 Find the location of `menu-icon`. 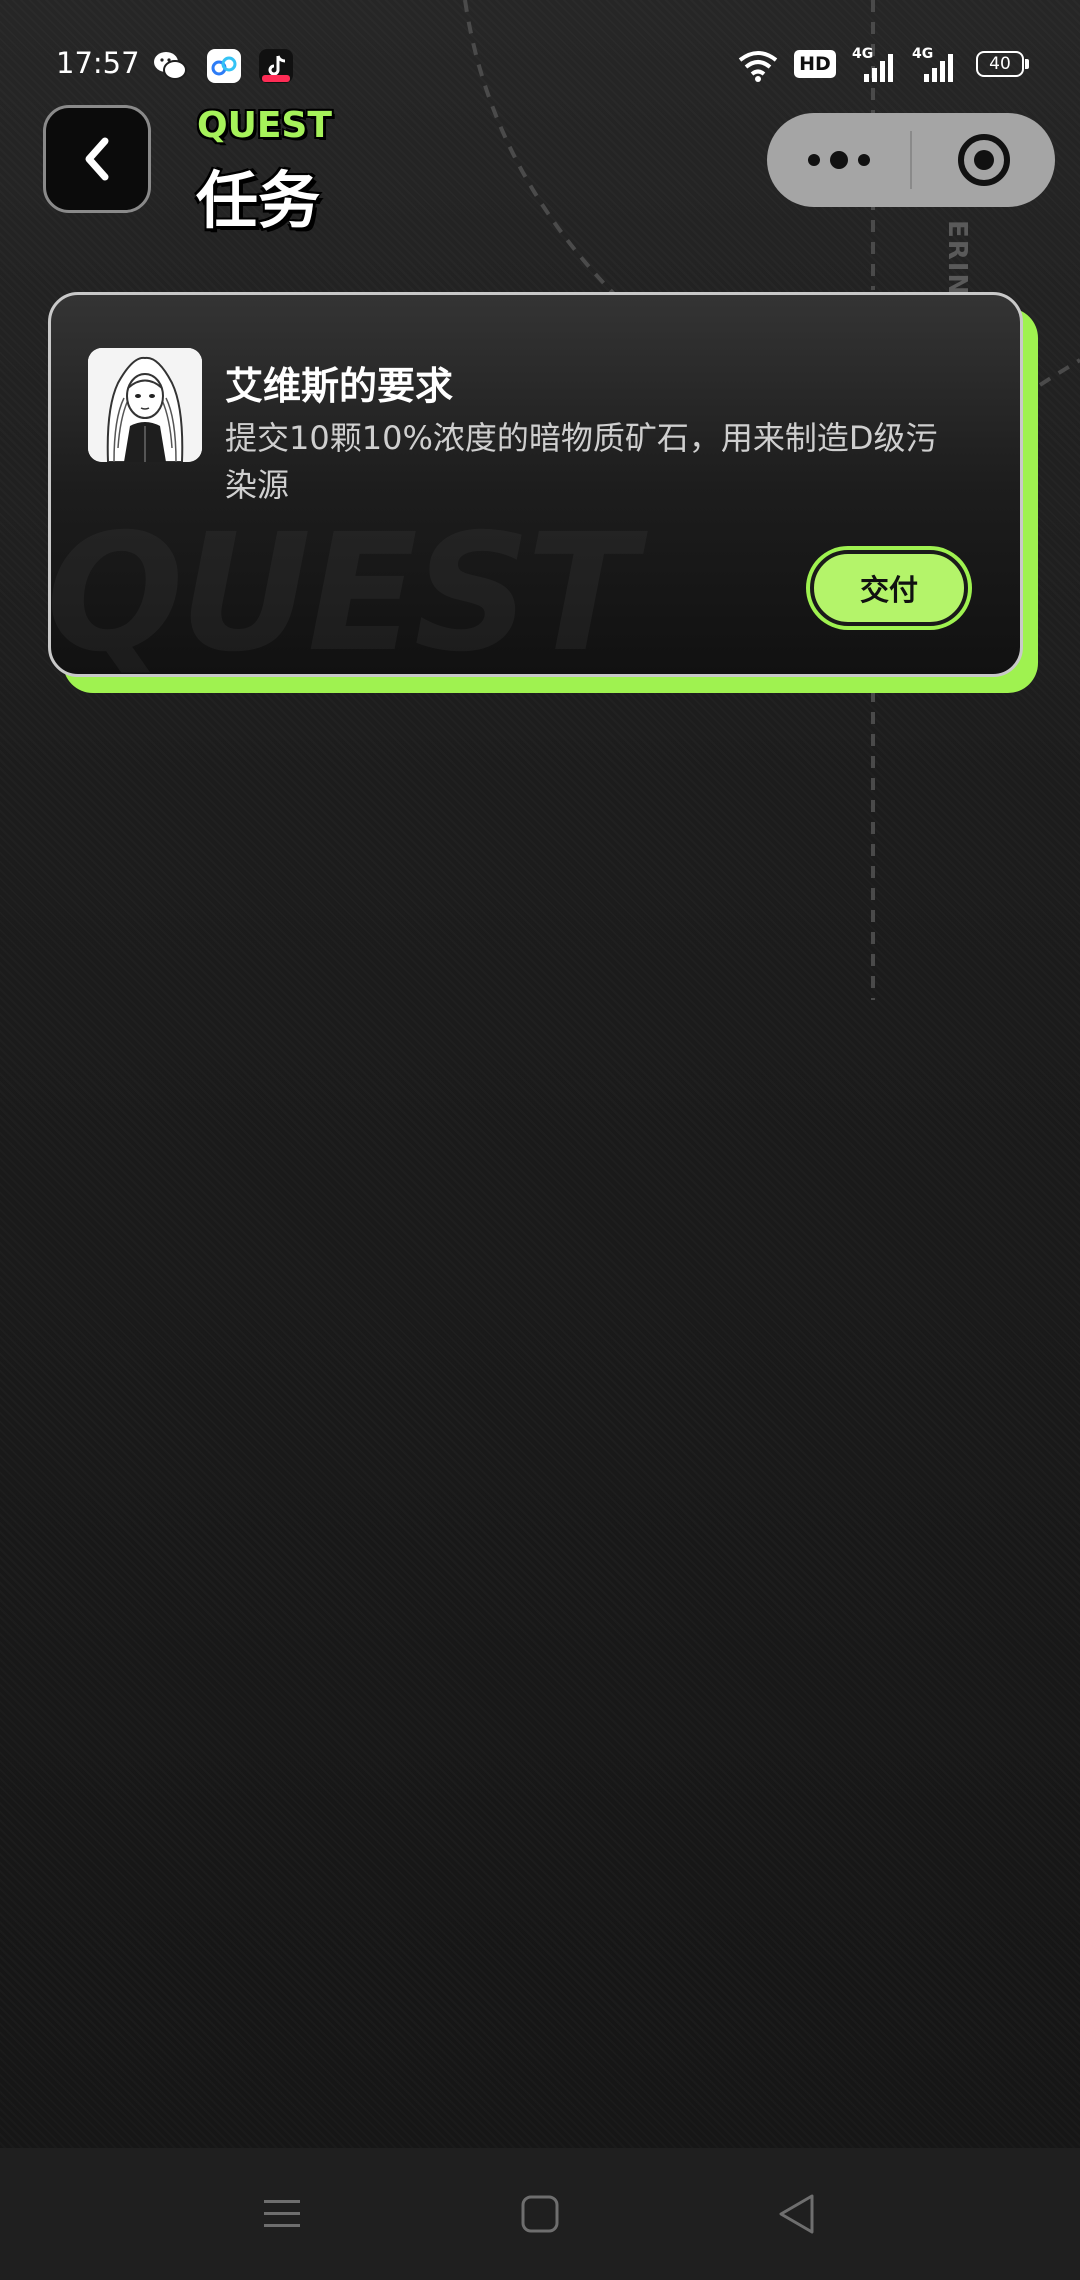

menu-icon is located at coordinates (282, 2213).